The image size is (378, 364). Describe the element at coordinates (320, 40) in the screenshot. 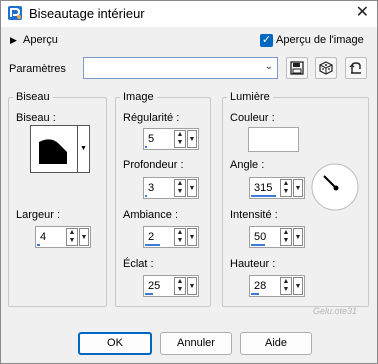

I see `image-preview-label: Aperçu de l'image` at that location.